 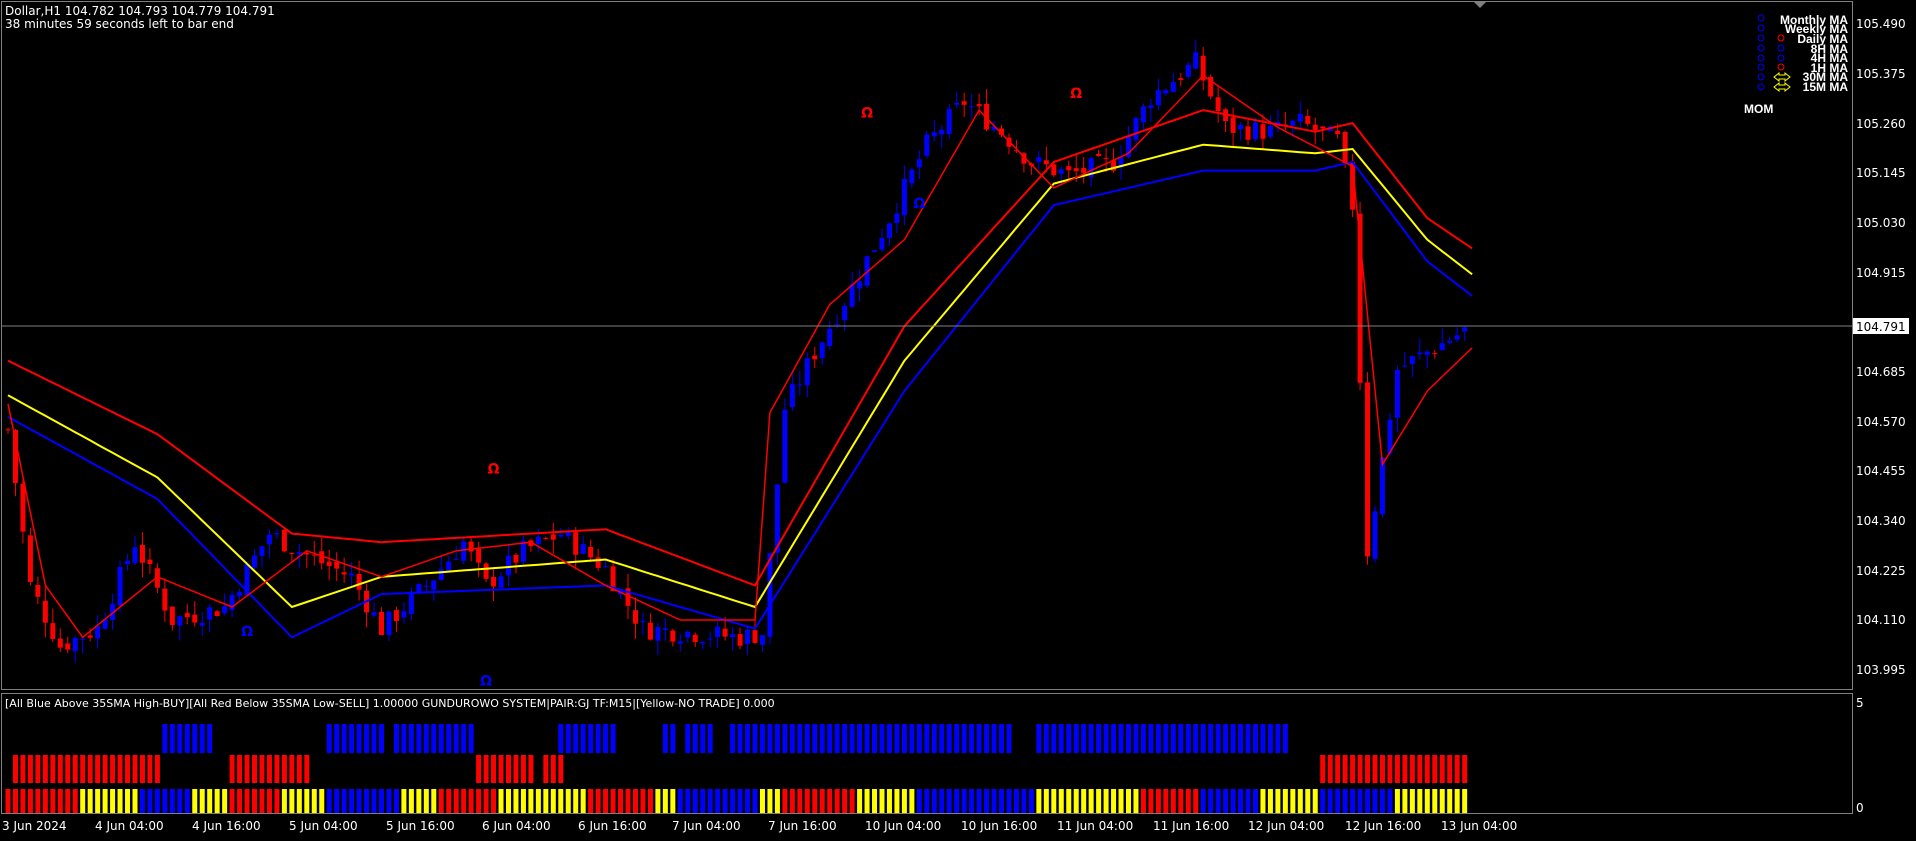 What do you see at coordinates (129, 826) in the screenshot?
I see `time-tick-label: 4 Jun 04:00` at bounding box center [129, 826].